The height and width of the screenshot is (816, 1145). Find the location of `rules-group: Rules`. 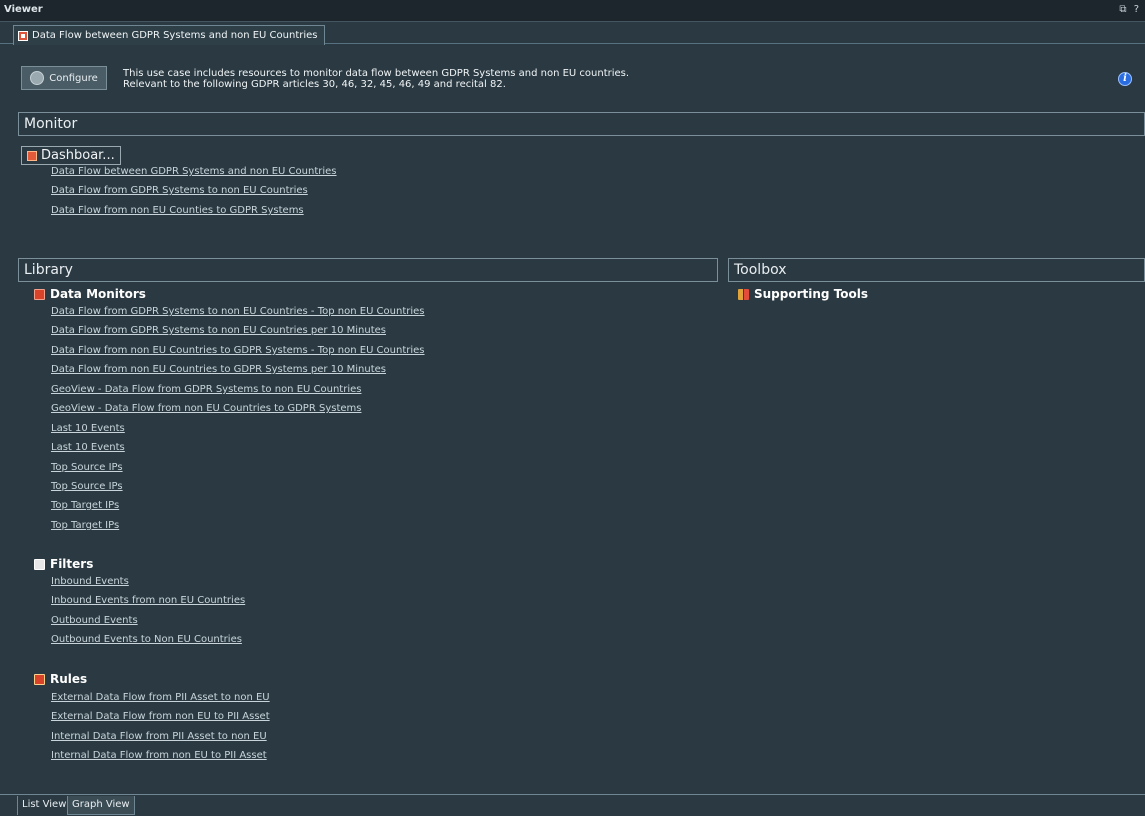

rules-group: Rules is located at coordinates (60, 679).